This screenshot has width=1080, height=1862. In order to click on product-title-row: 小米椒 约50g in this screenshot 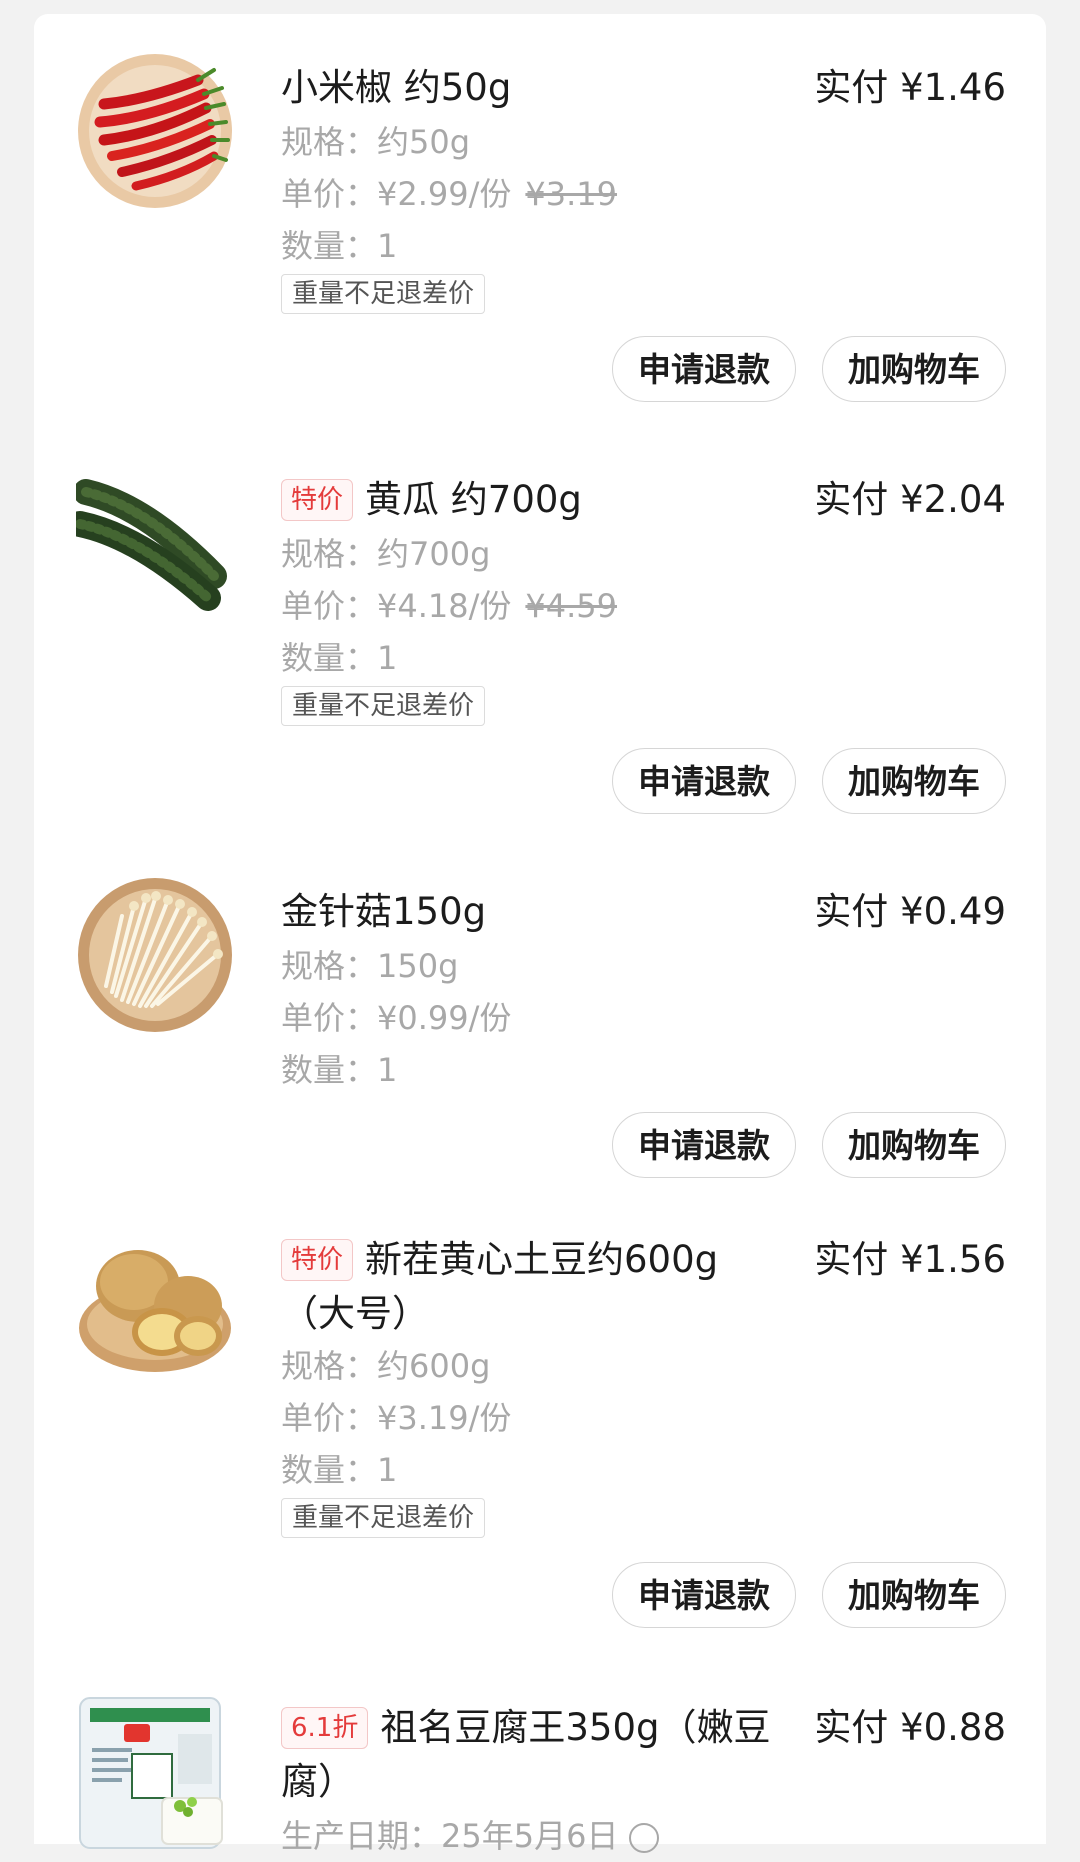, I will do `click(526, 88)`.